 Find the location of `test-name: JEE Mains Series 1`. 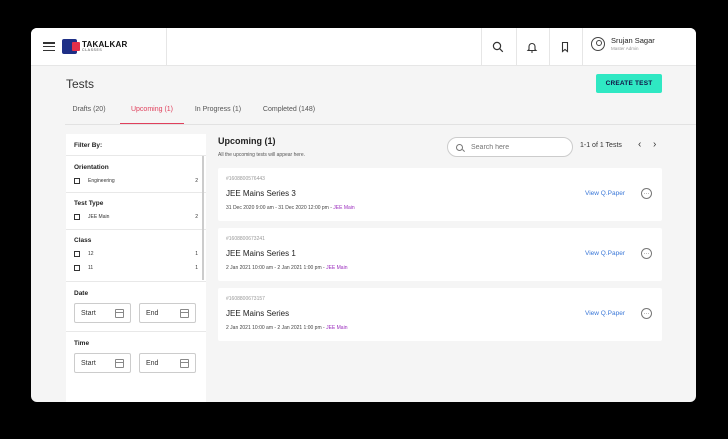

test-name: JEE Mains Series 1 is located at coordinates (261, 253).